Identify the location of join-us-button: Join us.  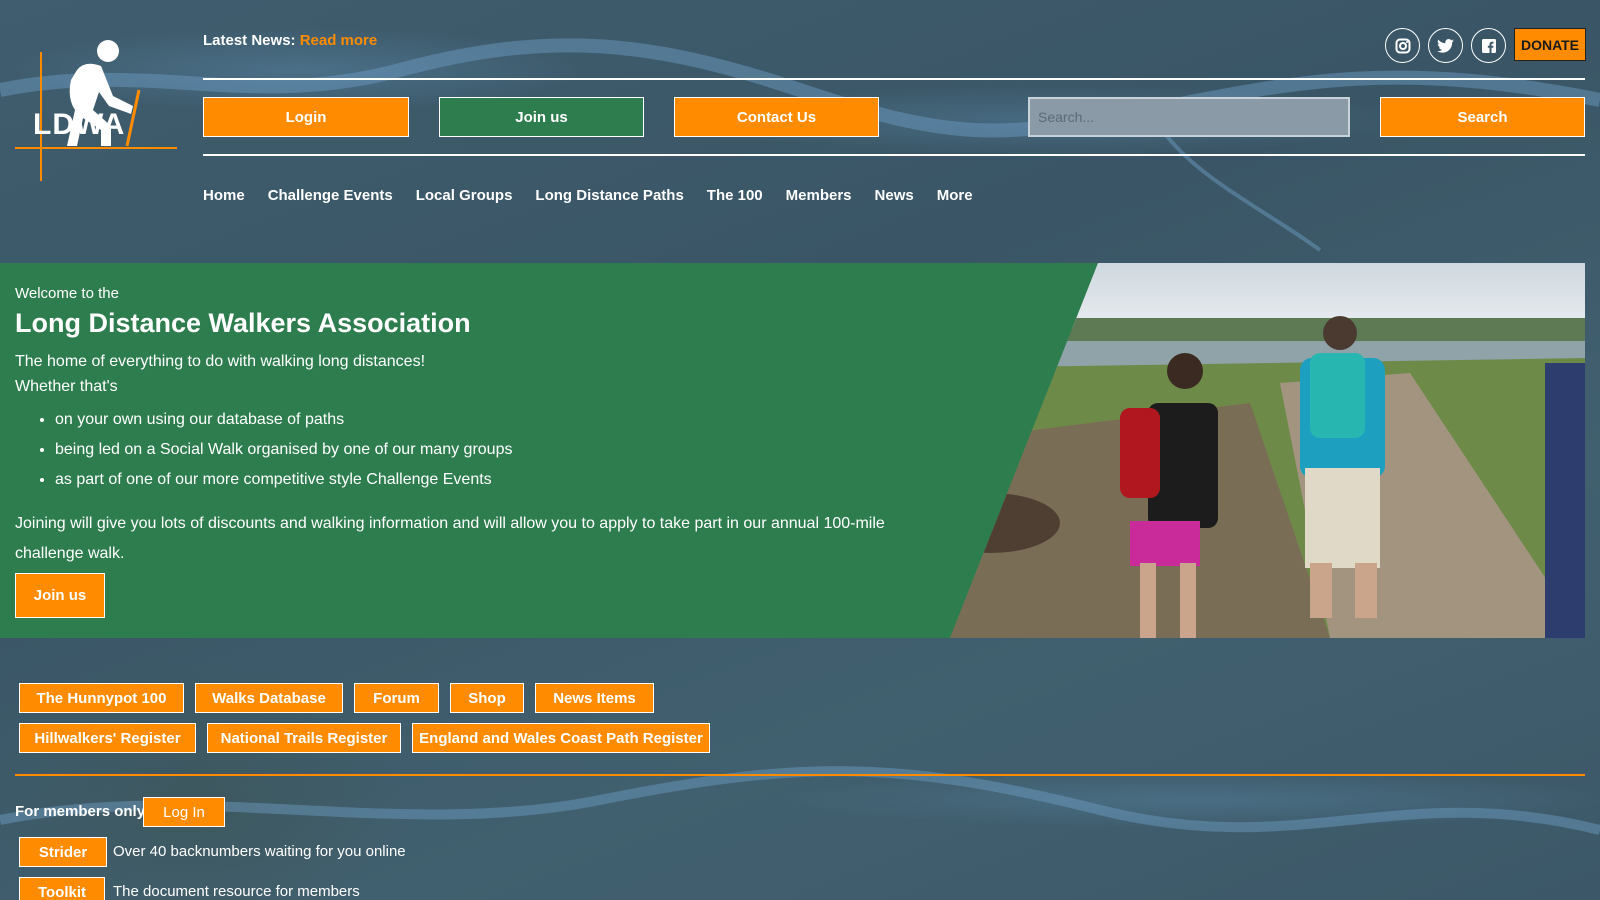
(541, 117).